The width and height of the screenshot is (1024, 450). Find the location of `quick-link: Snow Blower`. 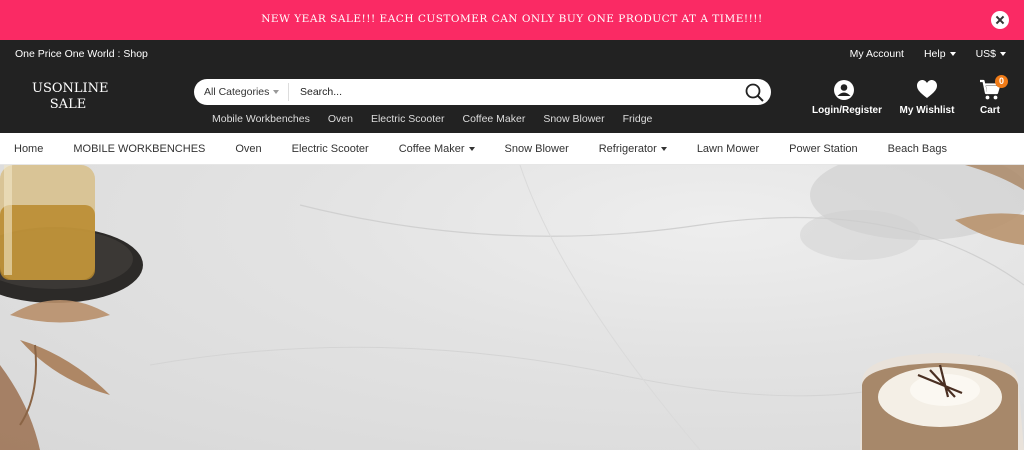

quick-link: Snow Blower is located at coordinates (573, 119).